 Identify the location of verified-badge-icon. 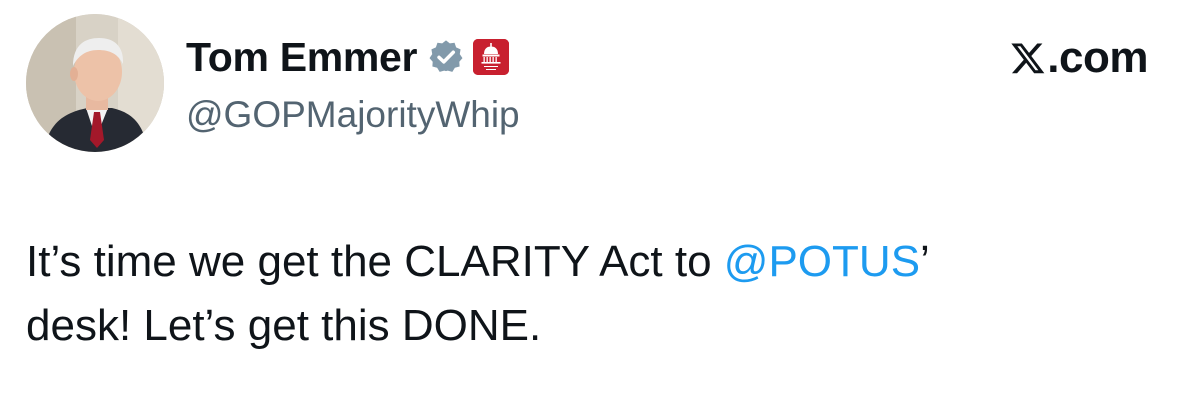
(446, 57).